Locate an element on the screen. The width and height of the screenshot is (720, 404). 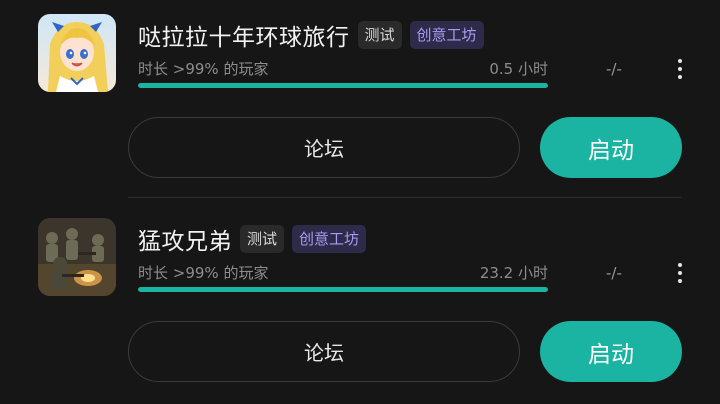
playtime-value: 0.5 小时 is located at coordinates (518, 69).